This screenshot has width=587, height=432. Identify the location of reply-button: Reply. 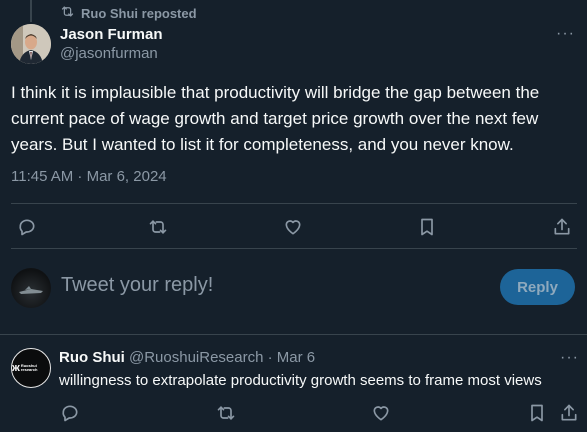
(537, 287).